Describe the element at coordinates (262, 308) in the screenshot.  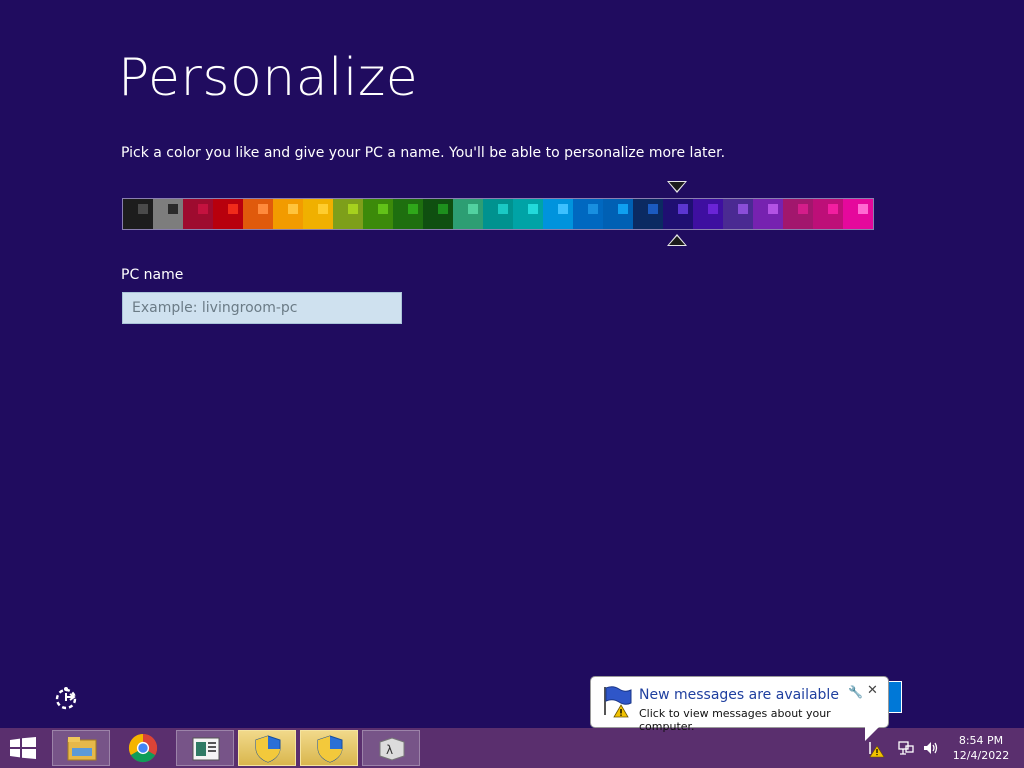
I see `pc-name-input` at that location.